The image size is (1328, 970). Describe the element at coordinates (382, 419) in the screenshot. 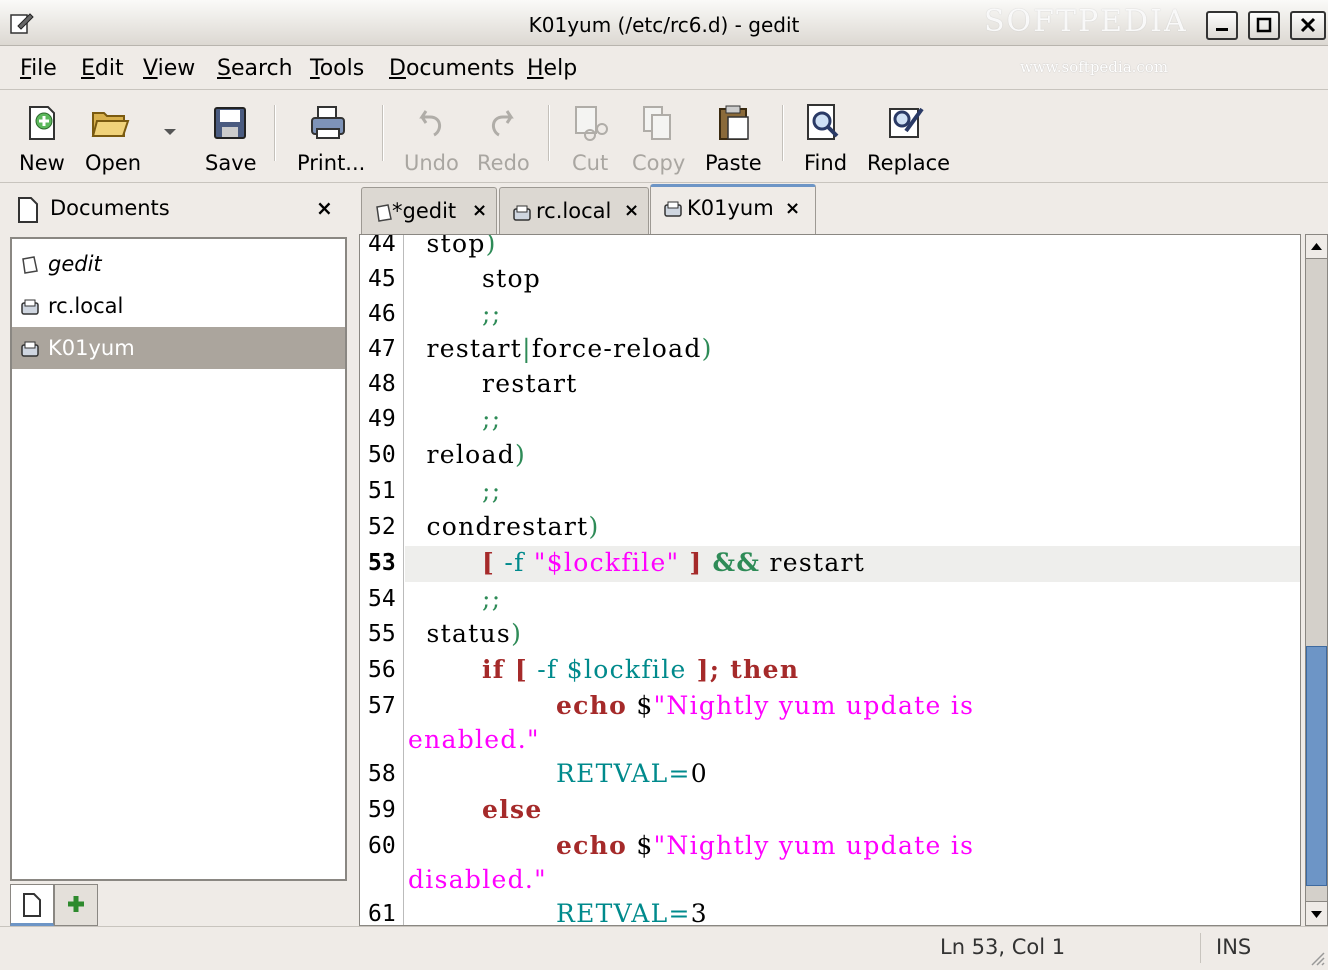

I see `line-number: 49` at that location.